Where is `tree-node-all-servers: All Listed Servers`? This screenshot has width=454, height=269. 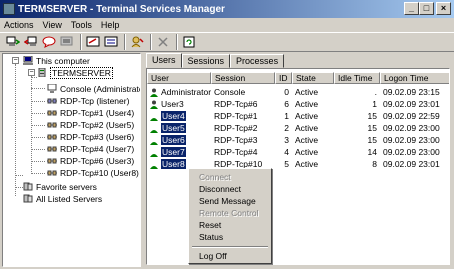 tree-node-all-servers: All Listed Servers is located at coordinates (62, 198).